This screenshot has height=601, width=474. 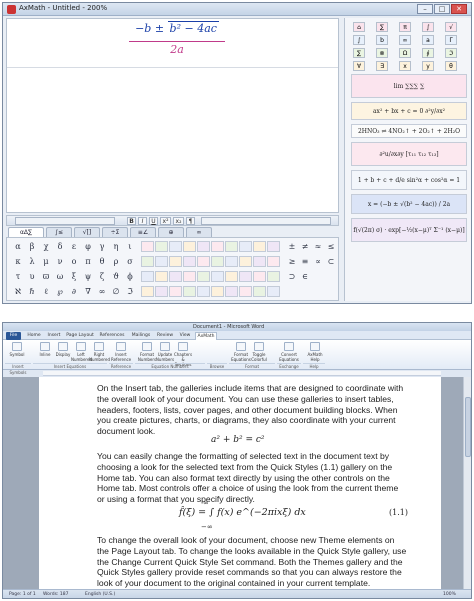 What do you see at coordinates (190, 221) in the screenshot?
I see `paragraph-button: ¶` at bounding box center [190, 221].